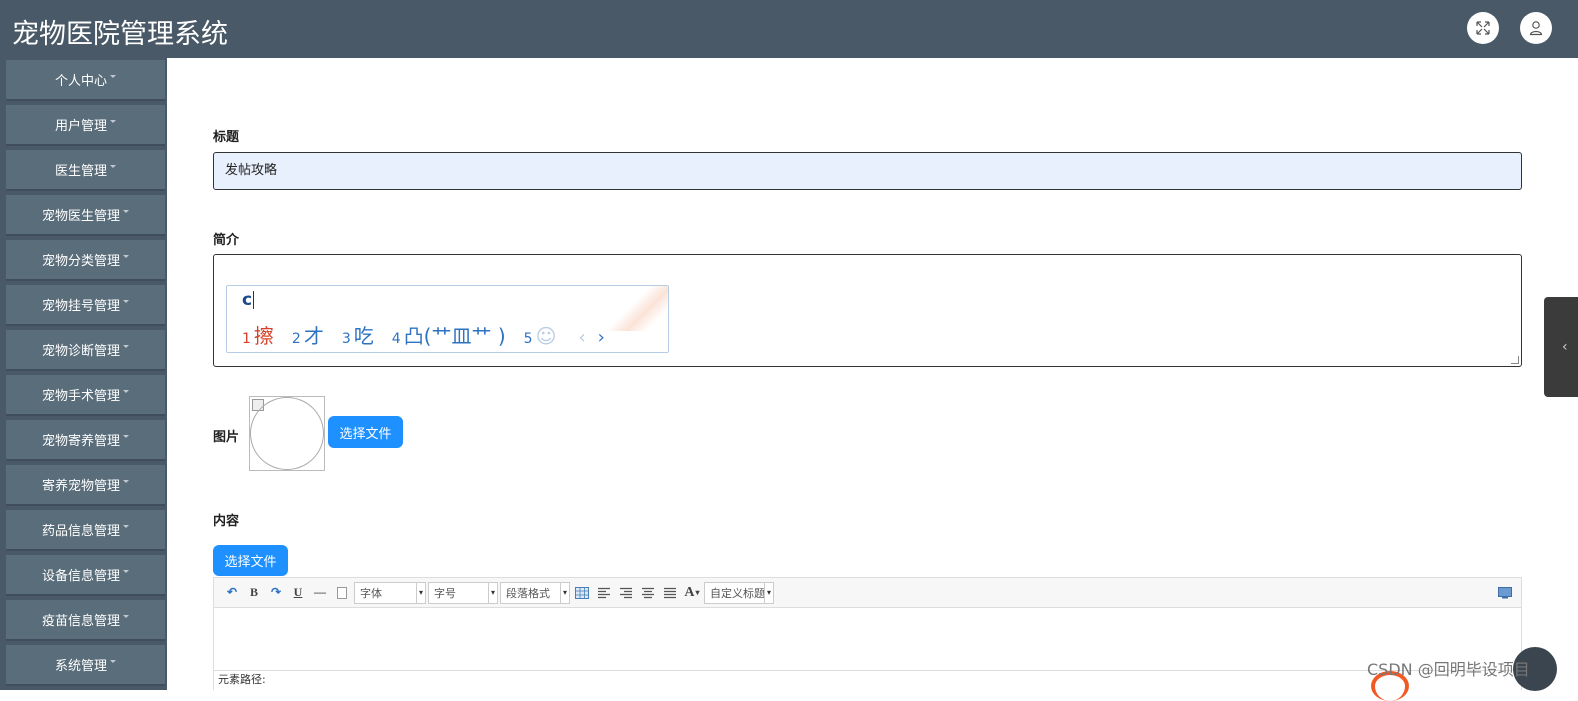  Describe the element at coordinates (626, 593) in the screenshot. I see `align-right-icon` at that location.